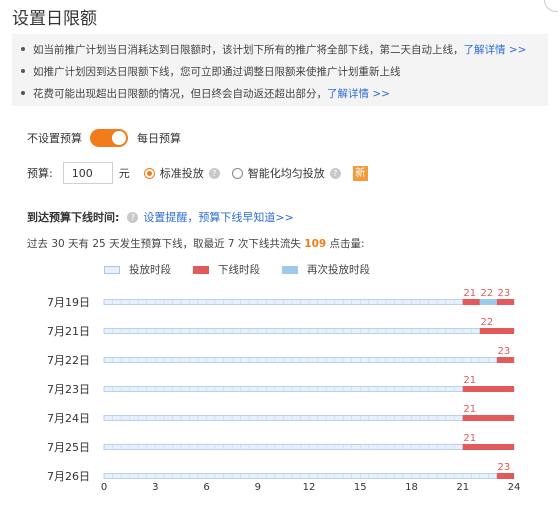 The height and width of the screenshot is (519, 558). What do you see at coordinates (112, 269) in the screenshot?
I see `legend-swatch-normal` at bounding box center [112, 269].